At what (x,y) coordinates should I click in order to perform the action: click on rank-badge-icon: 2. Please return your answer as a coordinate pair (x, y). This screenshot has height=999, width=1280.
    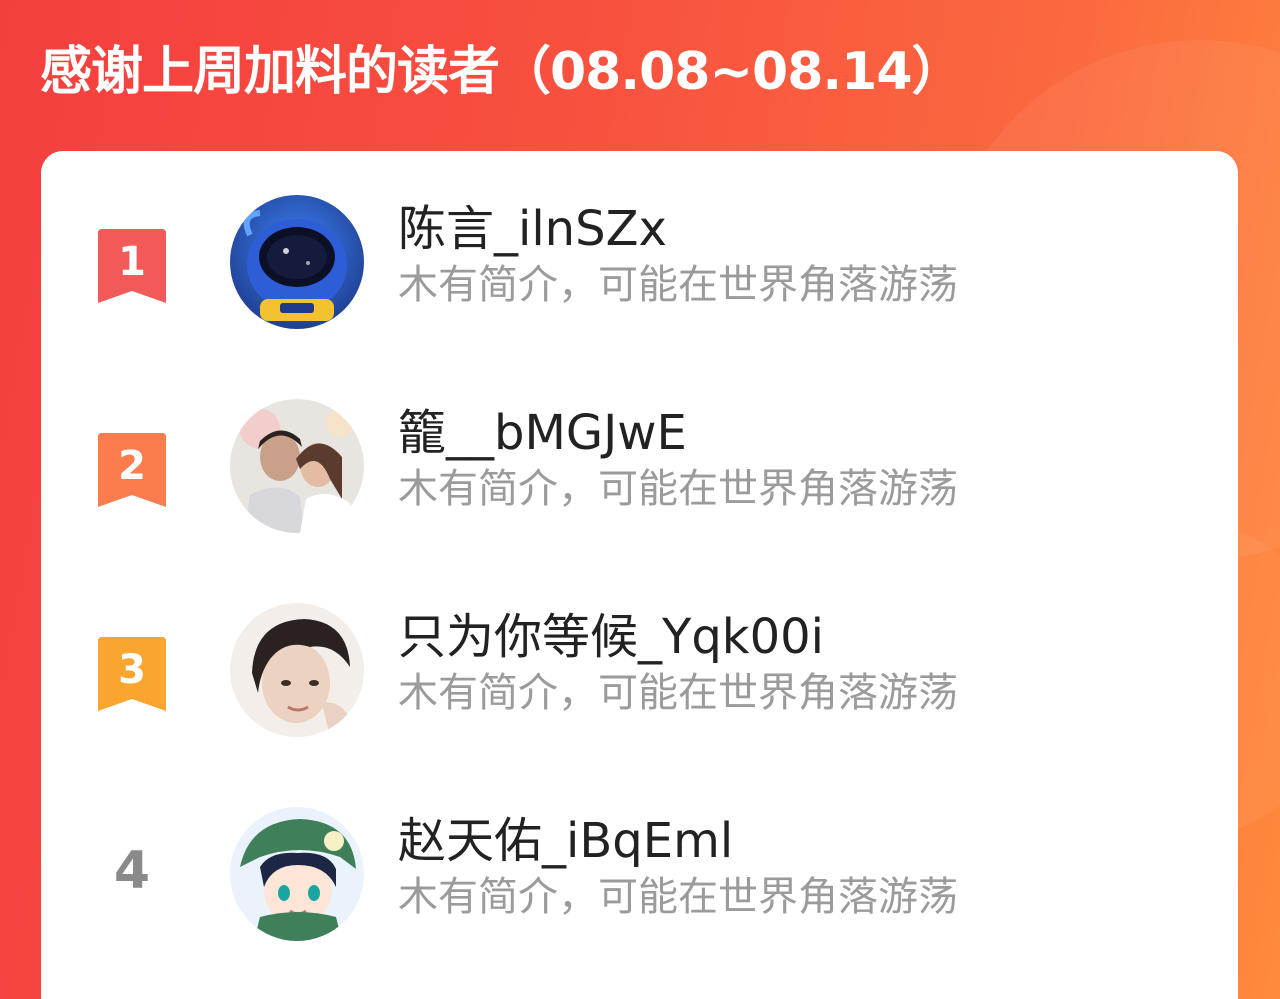
    Looking at the image, I should click on (132, 471).